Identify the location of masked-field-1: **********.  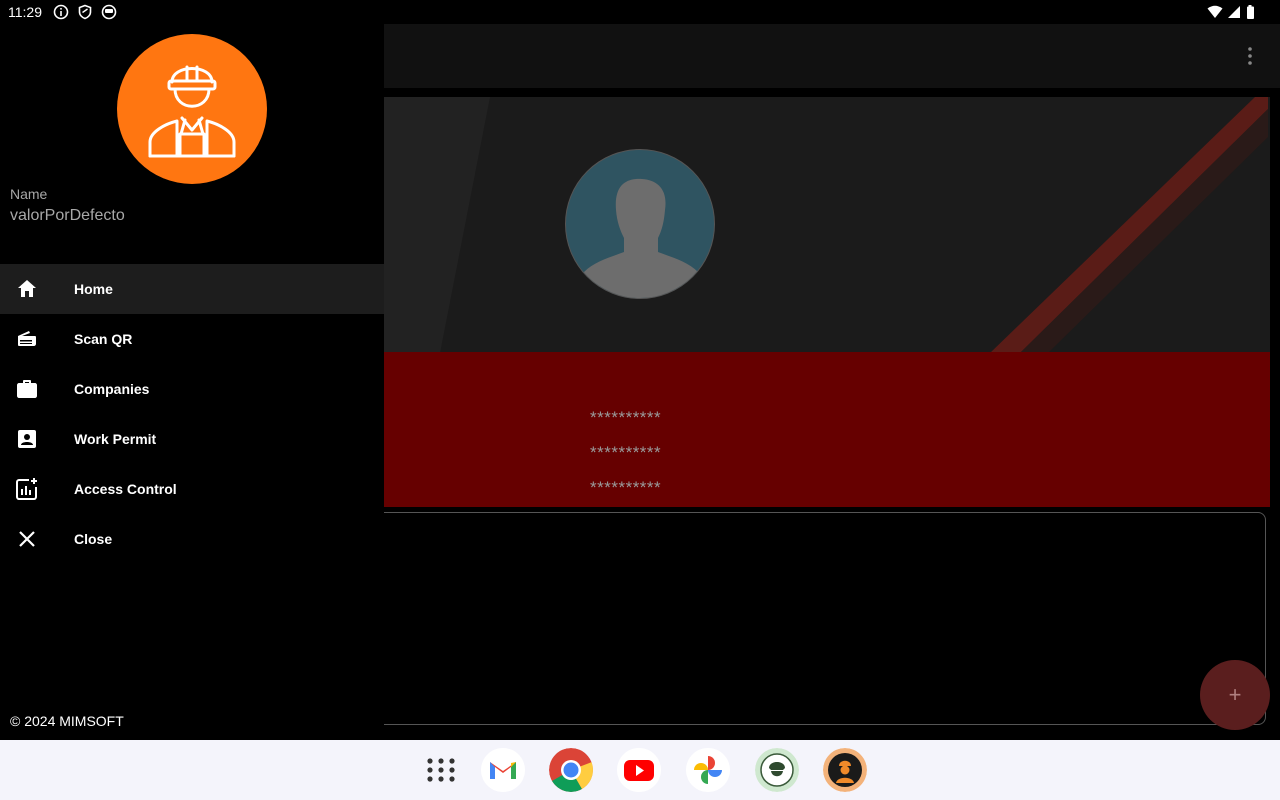
(626, 417).